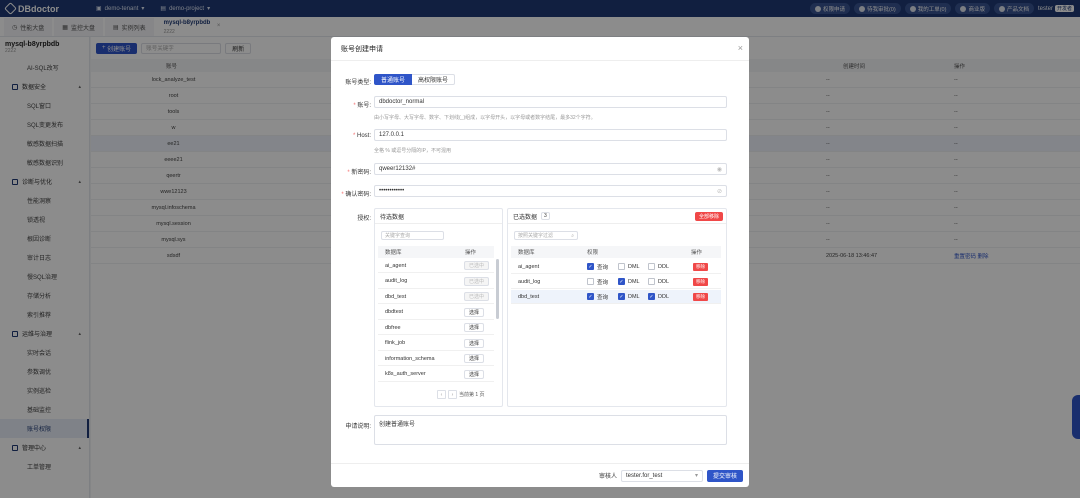  What do you see at coordinates (364, 219) in the screenshot?
I see `authorize-label: 授权:` at bounding box center [364, 219].